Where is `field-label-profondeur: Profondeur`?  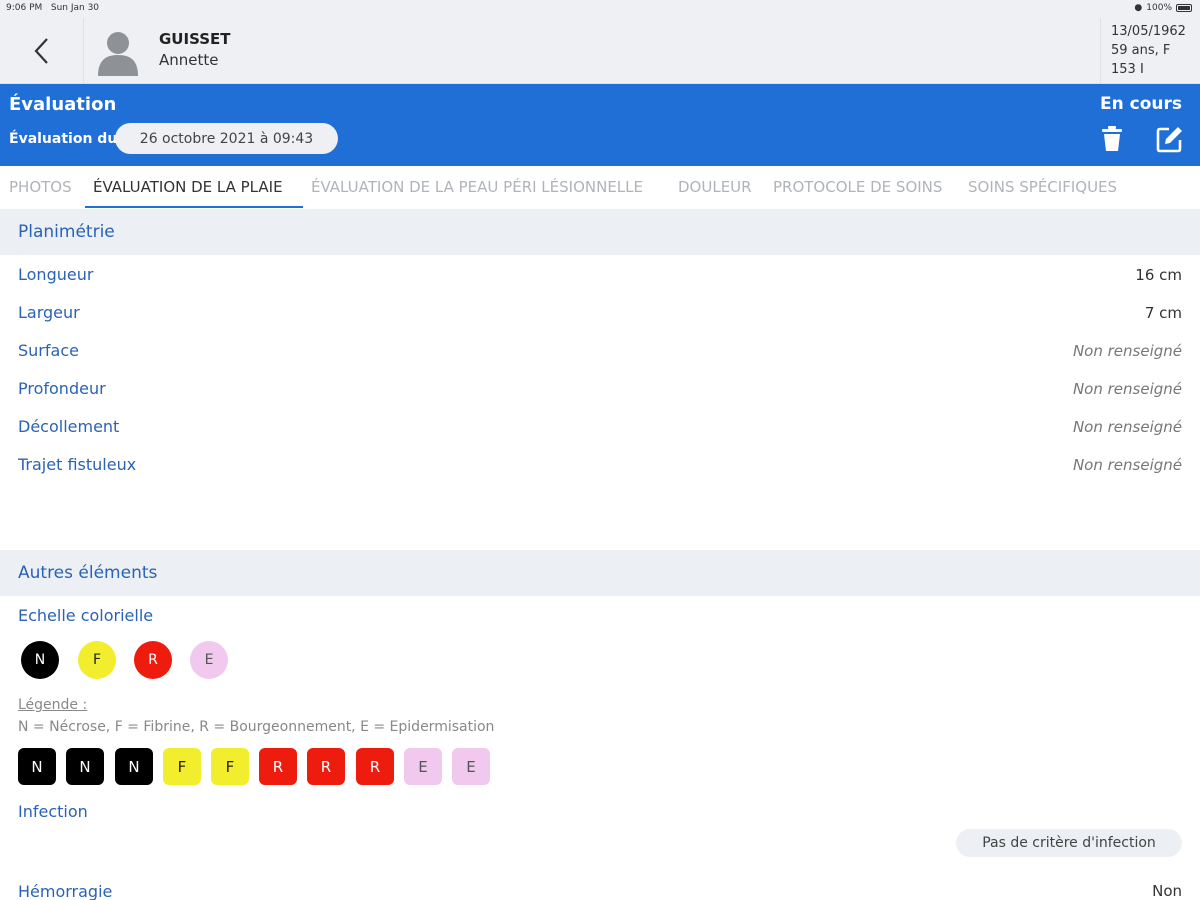 field-label-profondeur: Profondeur is located at coordinates (62, 388).